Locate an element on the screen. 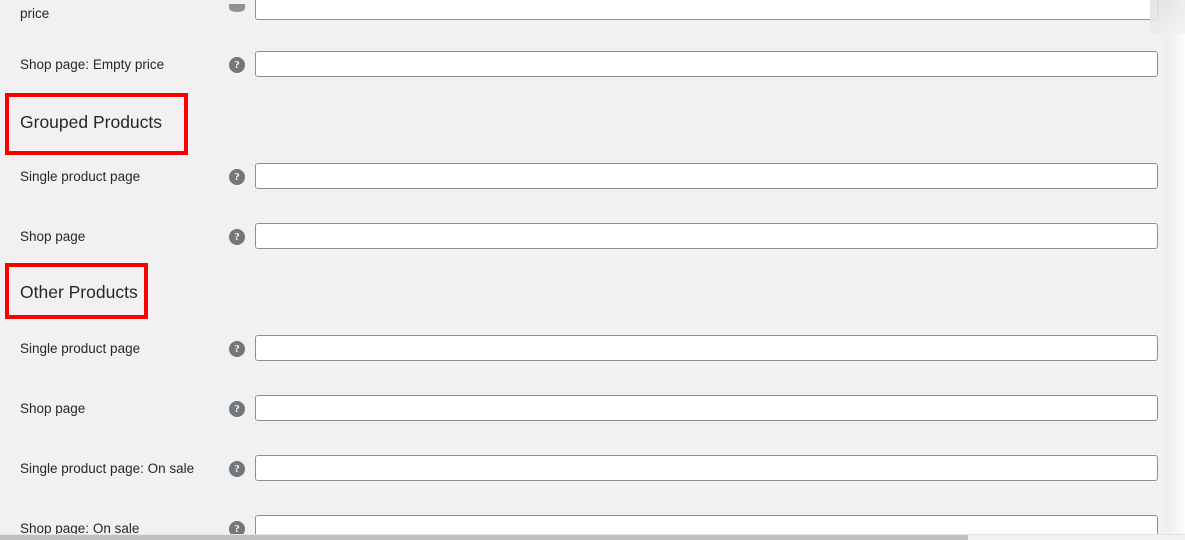  page-top-right-fade is located at coordinates (1167, 17).